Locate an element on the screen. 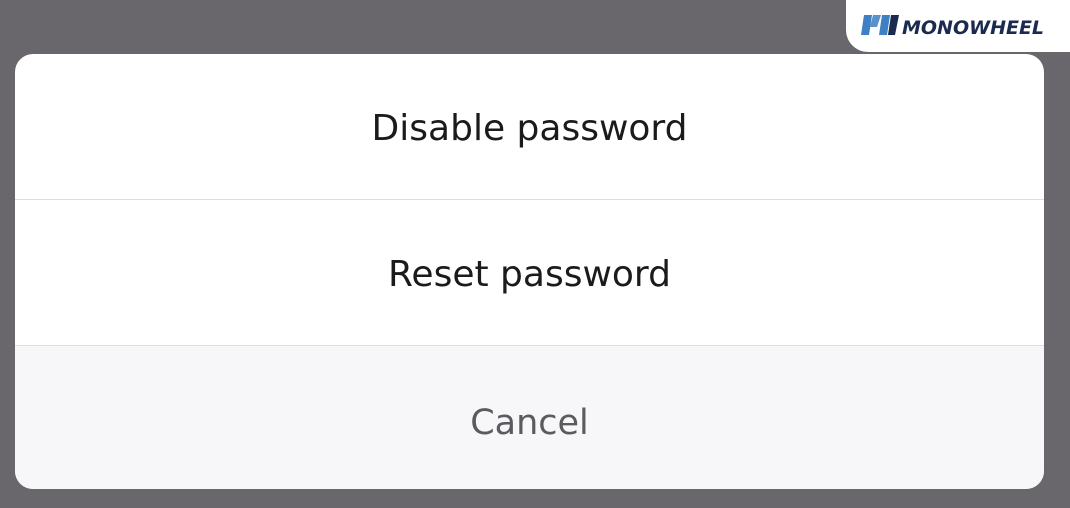  monowheel-logo-icon: MONOWHEEL is located at coordinates (952, 27).